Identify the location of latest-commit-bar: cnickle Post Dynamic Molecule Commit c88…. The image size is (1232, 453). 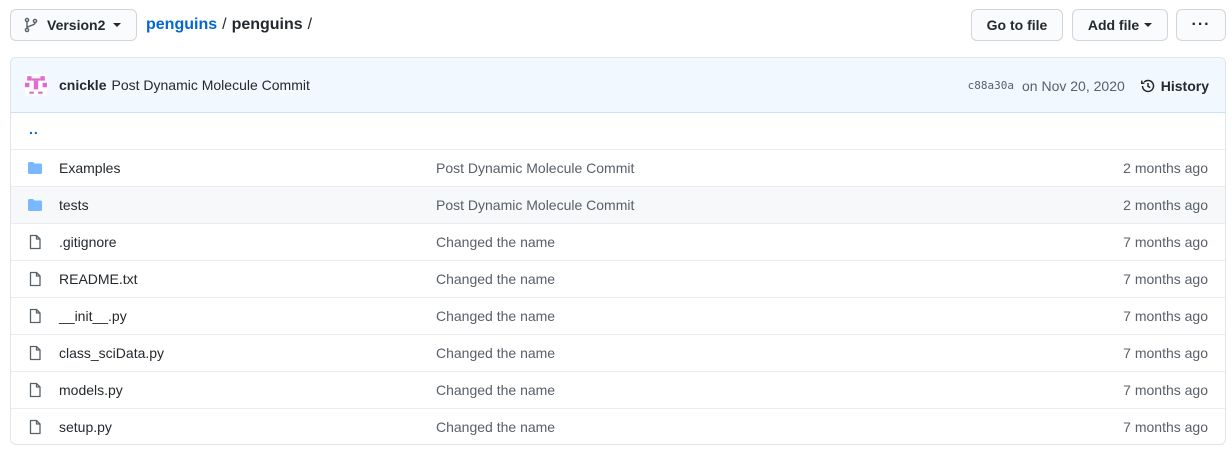
(618, 85).